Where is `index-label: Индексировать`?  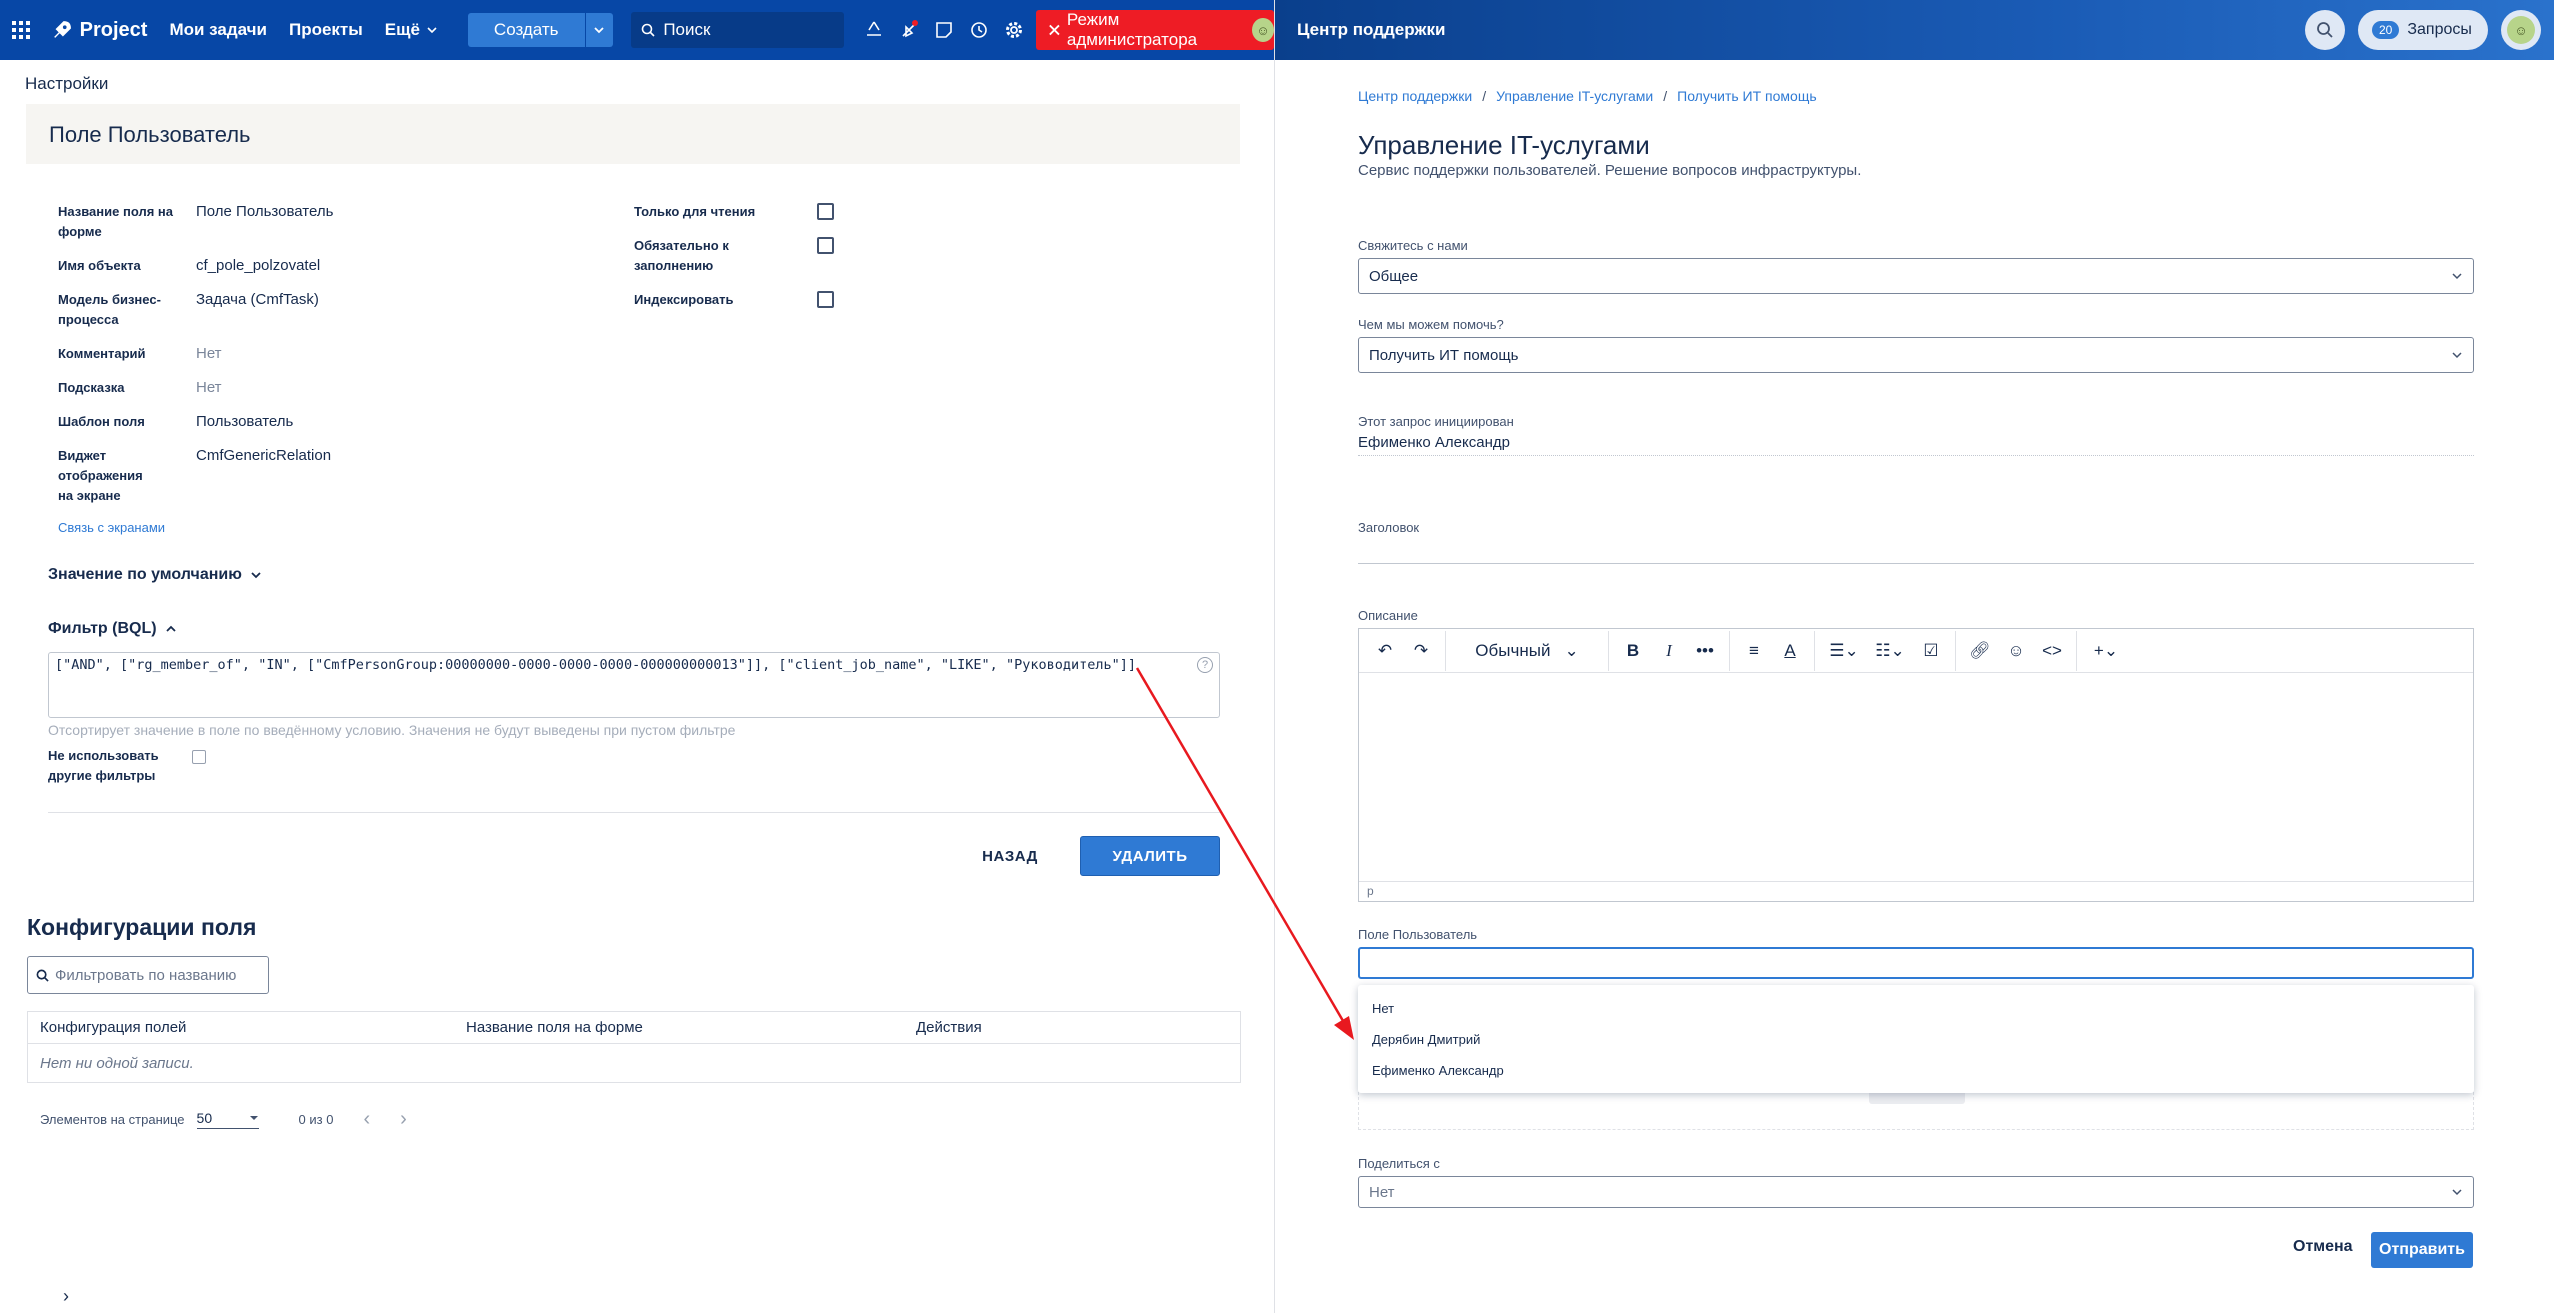
index-label: Индексировать is located at coordinates (684, 299).